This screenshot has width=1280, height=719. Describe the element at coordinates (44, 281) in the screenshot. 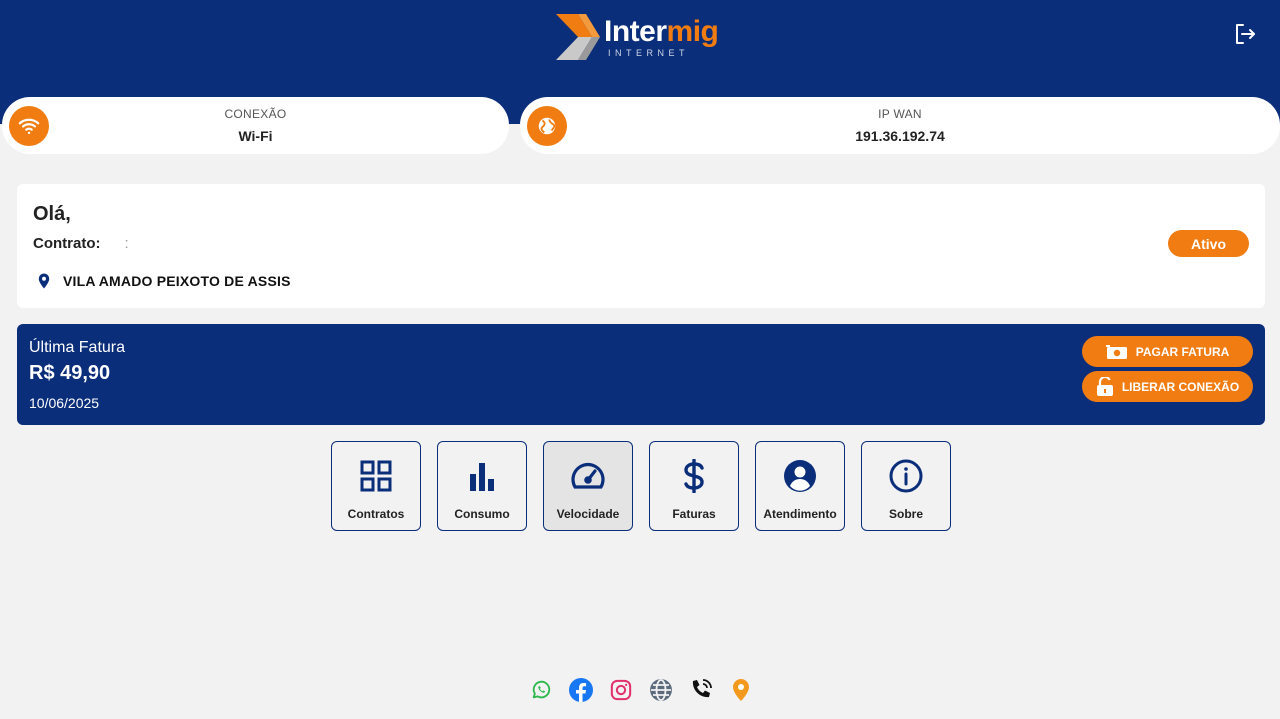

I see `location-pin-icon` at that location.